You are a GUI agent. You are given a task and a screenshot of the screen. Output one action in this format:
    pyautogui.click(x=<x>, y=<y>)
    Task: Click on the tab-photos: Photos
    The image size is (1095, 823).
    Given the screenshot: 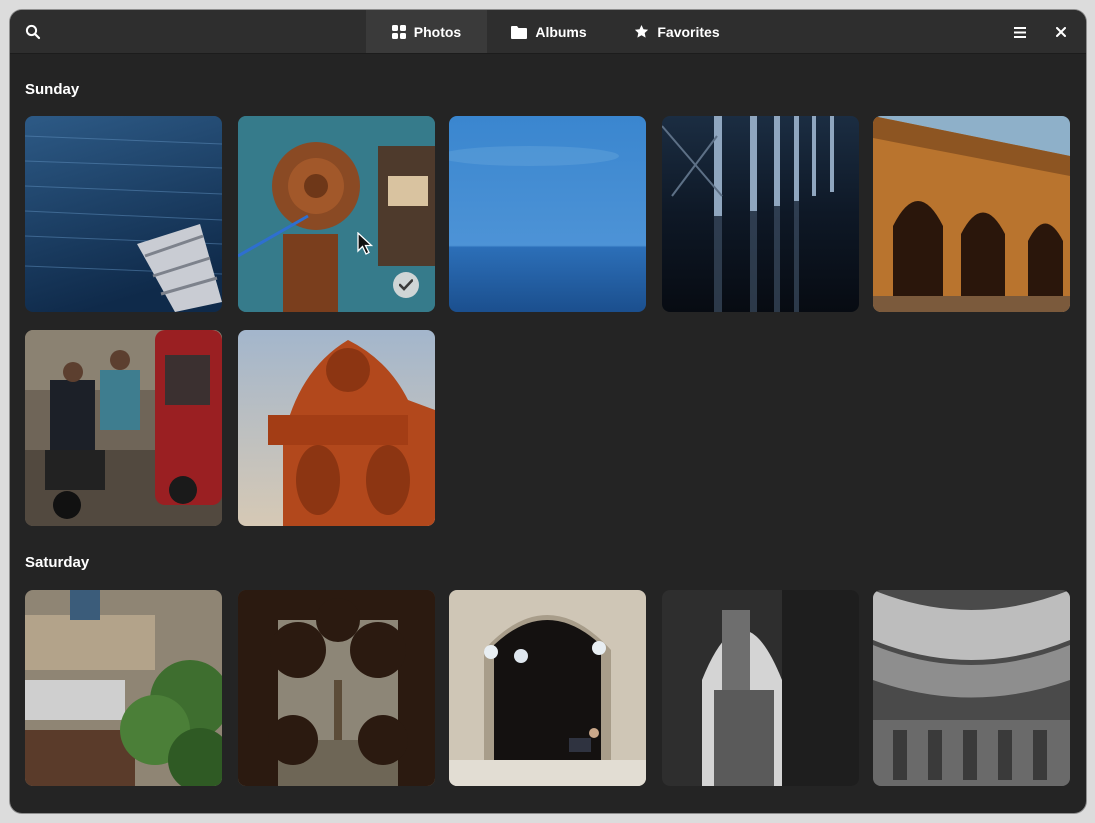 What is the action you would take?
    pyautogui.click(x=426, y=31)
    